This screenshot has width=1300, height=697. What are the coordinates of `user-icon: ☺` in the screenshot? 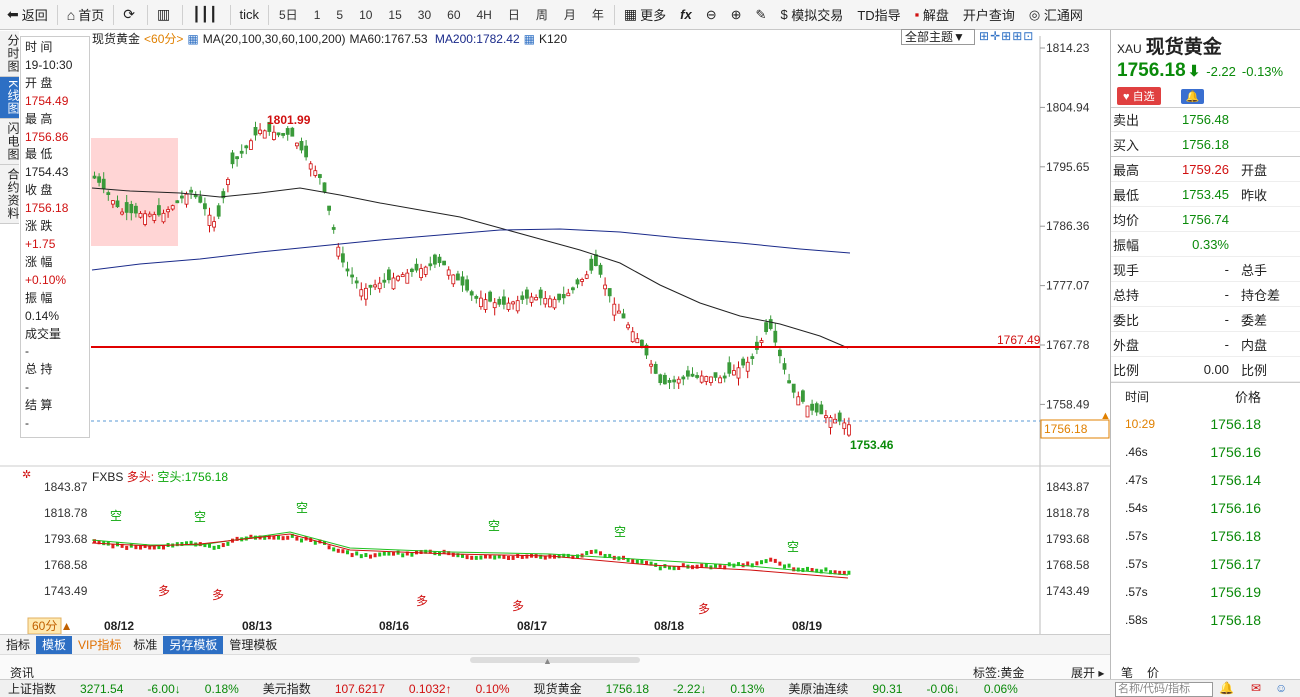 It's located at (1281, 688).